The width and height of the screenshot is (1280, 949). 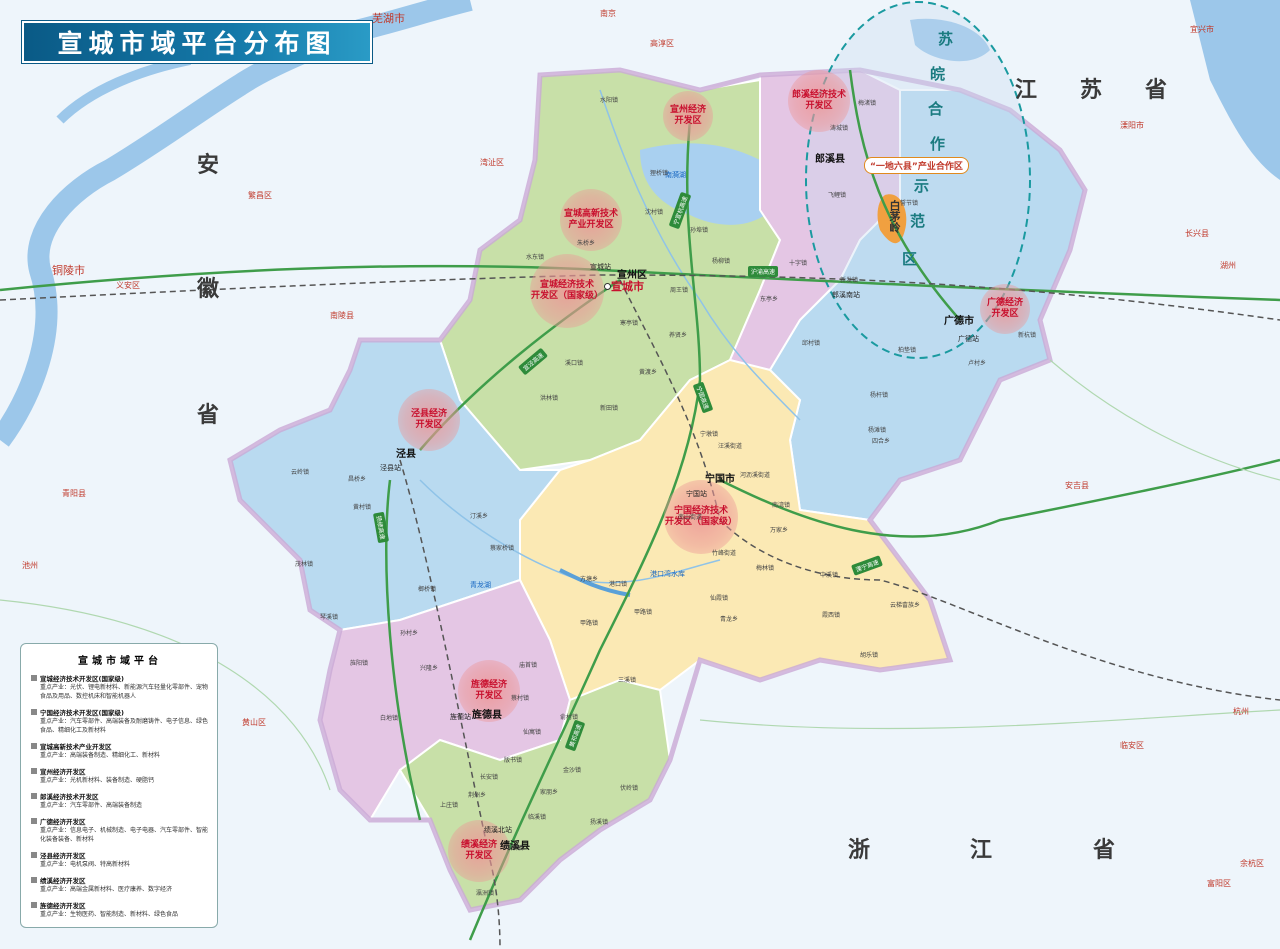 What do you see at coordinates (922, 186) in the screenshot?
I see `coop-char: 示` at bounding box center [922, 186].